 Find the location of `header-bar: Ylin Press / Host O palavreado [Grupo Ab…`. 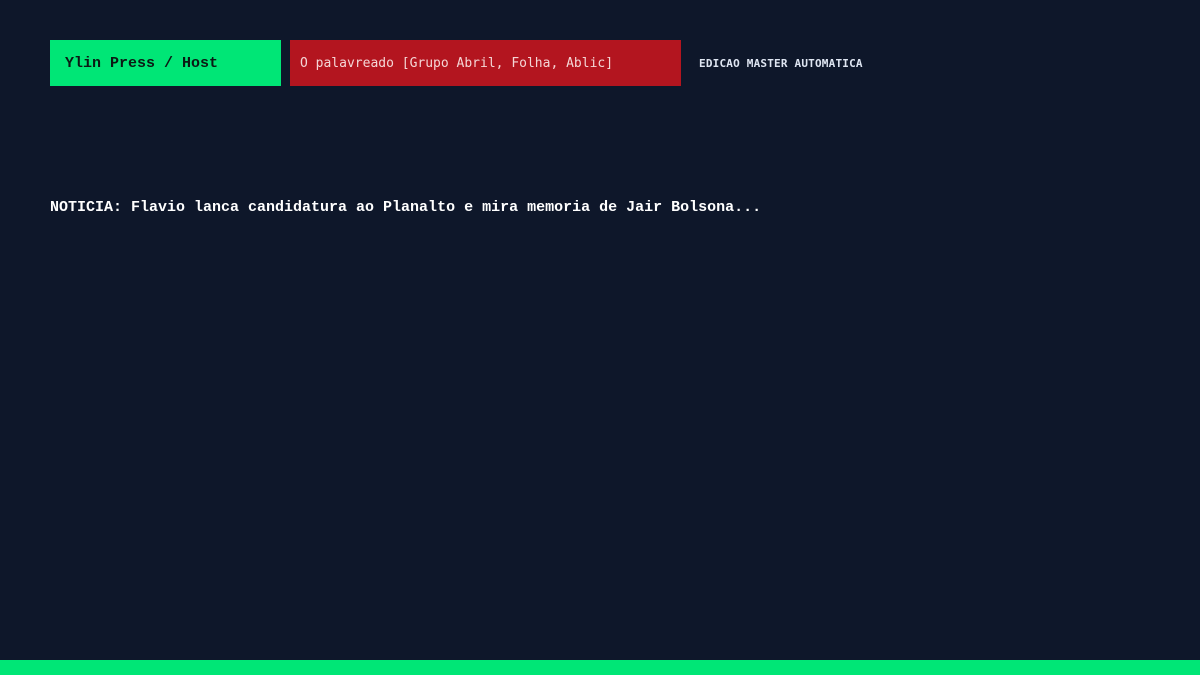

header-bar: Ylin Press / Host O palavreado [Grupo Ab… is located at coordinates (456, 63).